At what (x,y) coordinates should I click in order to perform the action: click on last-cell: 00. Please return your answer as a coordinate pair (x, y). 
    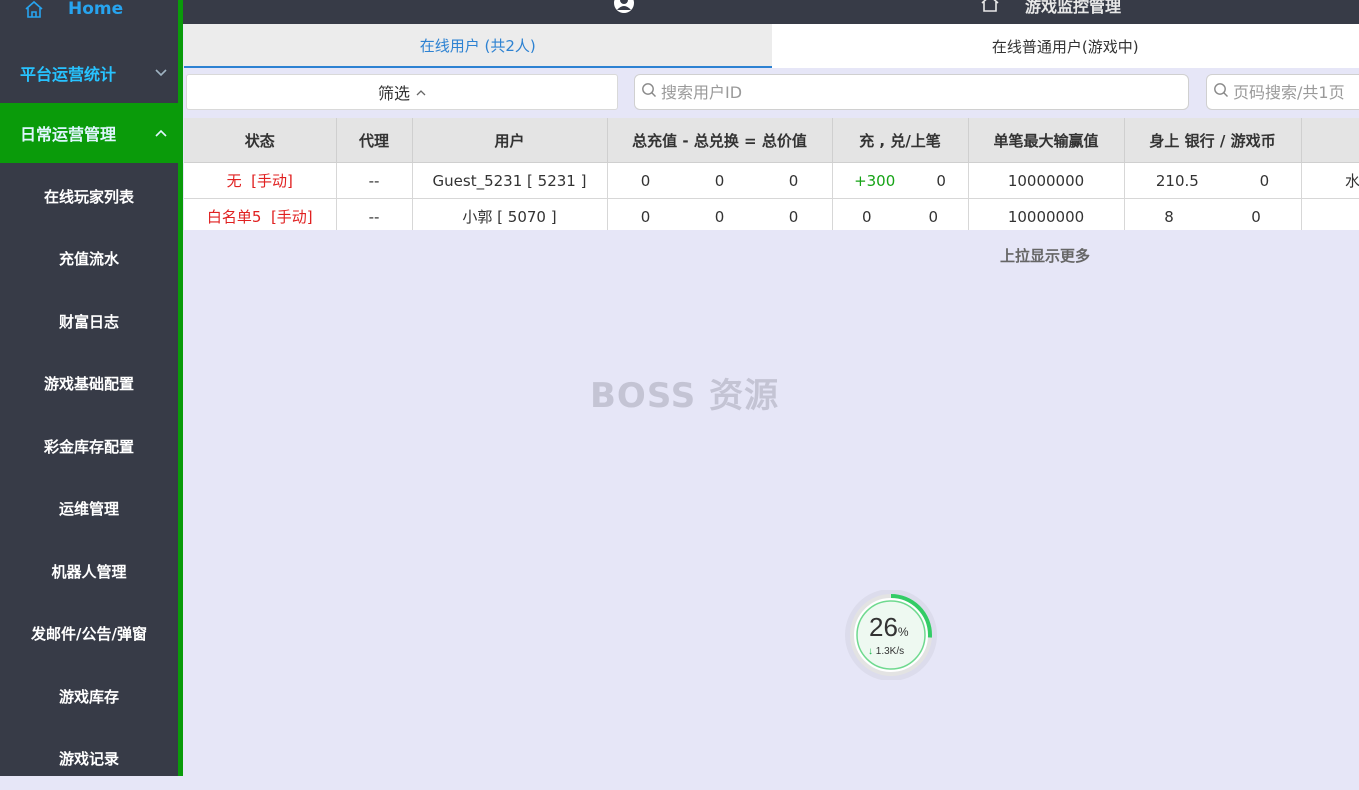
    Looking at the image, I should click on (900, 215).